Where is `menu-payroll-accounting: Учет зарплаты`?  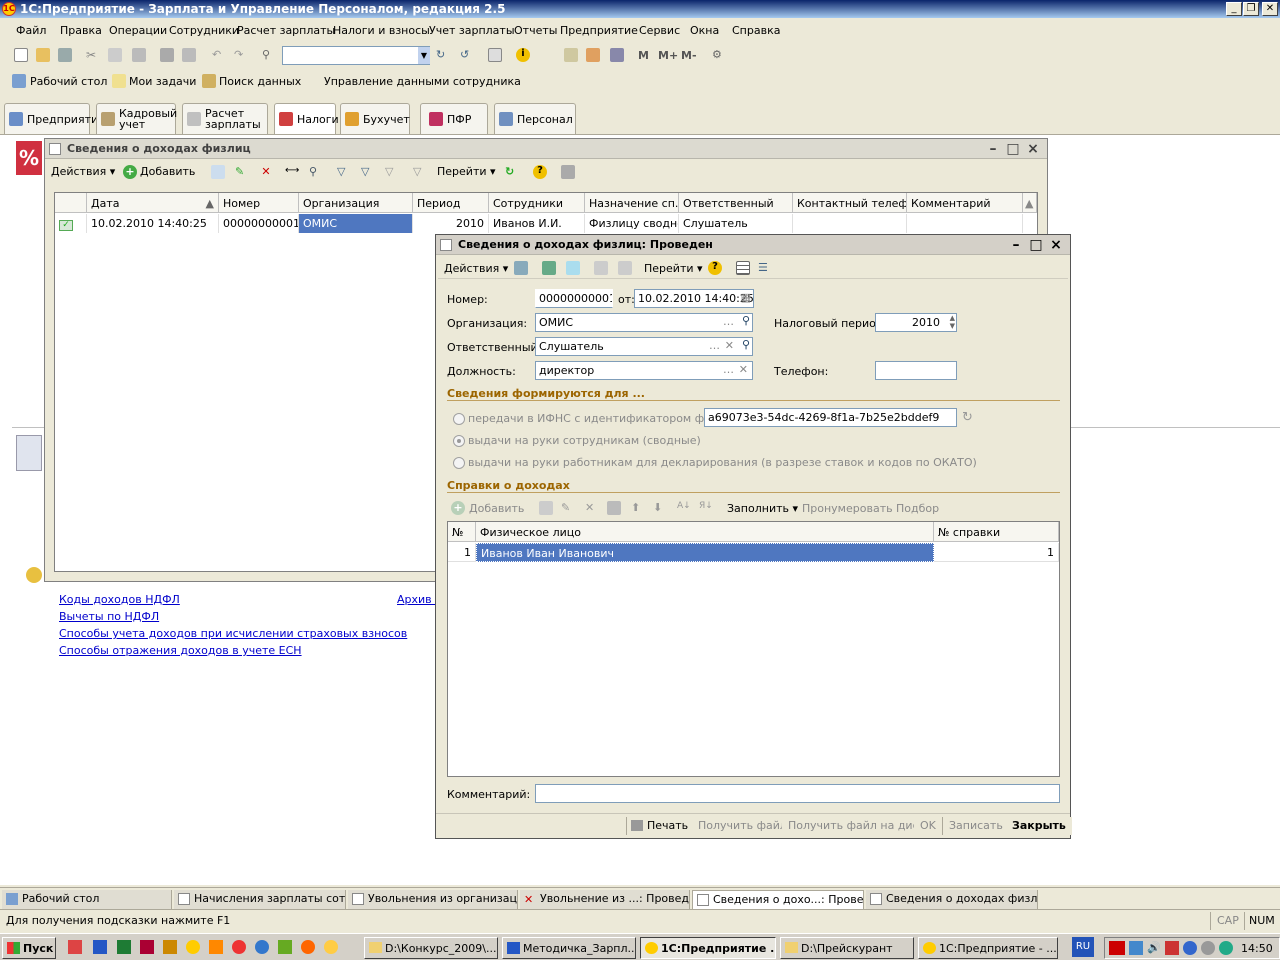
menu-payroll-accounting: Учет зарплаты is located at coordinates (472, 30).